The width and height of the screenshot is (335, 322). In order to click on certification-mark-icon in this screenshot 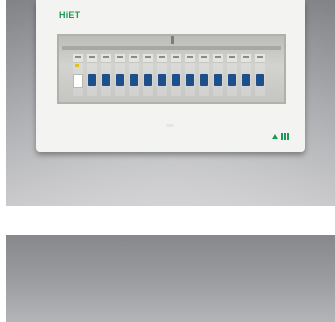, I will do `click(280, 136)`.